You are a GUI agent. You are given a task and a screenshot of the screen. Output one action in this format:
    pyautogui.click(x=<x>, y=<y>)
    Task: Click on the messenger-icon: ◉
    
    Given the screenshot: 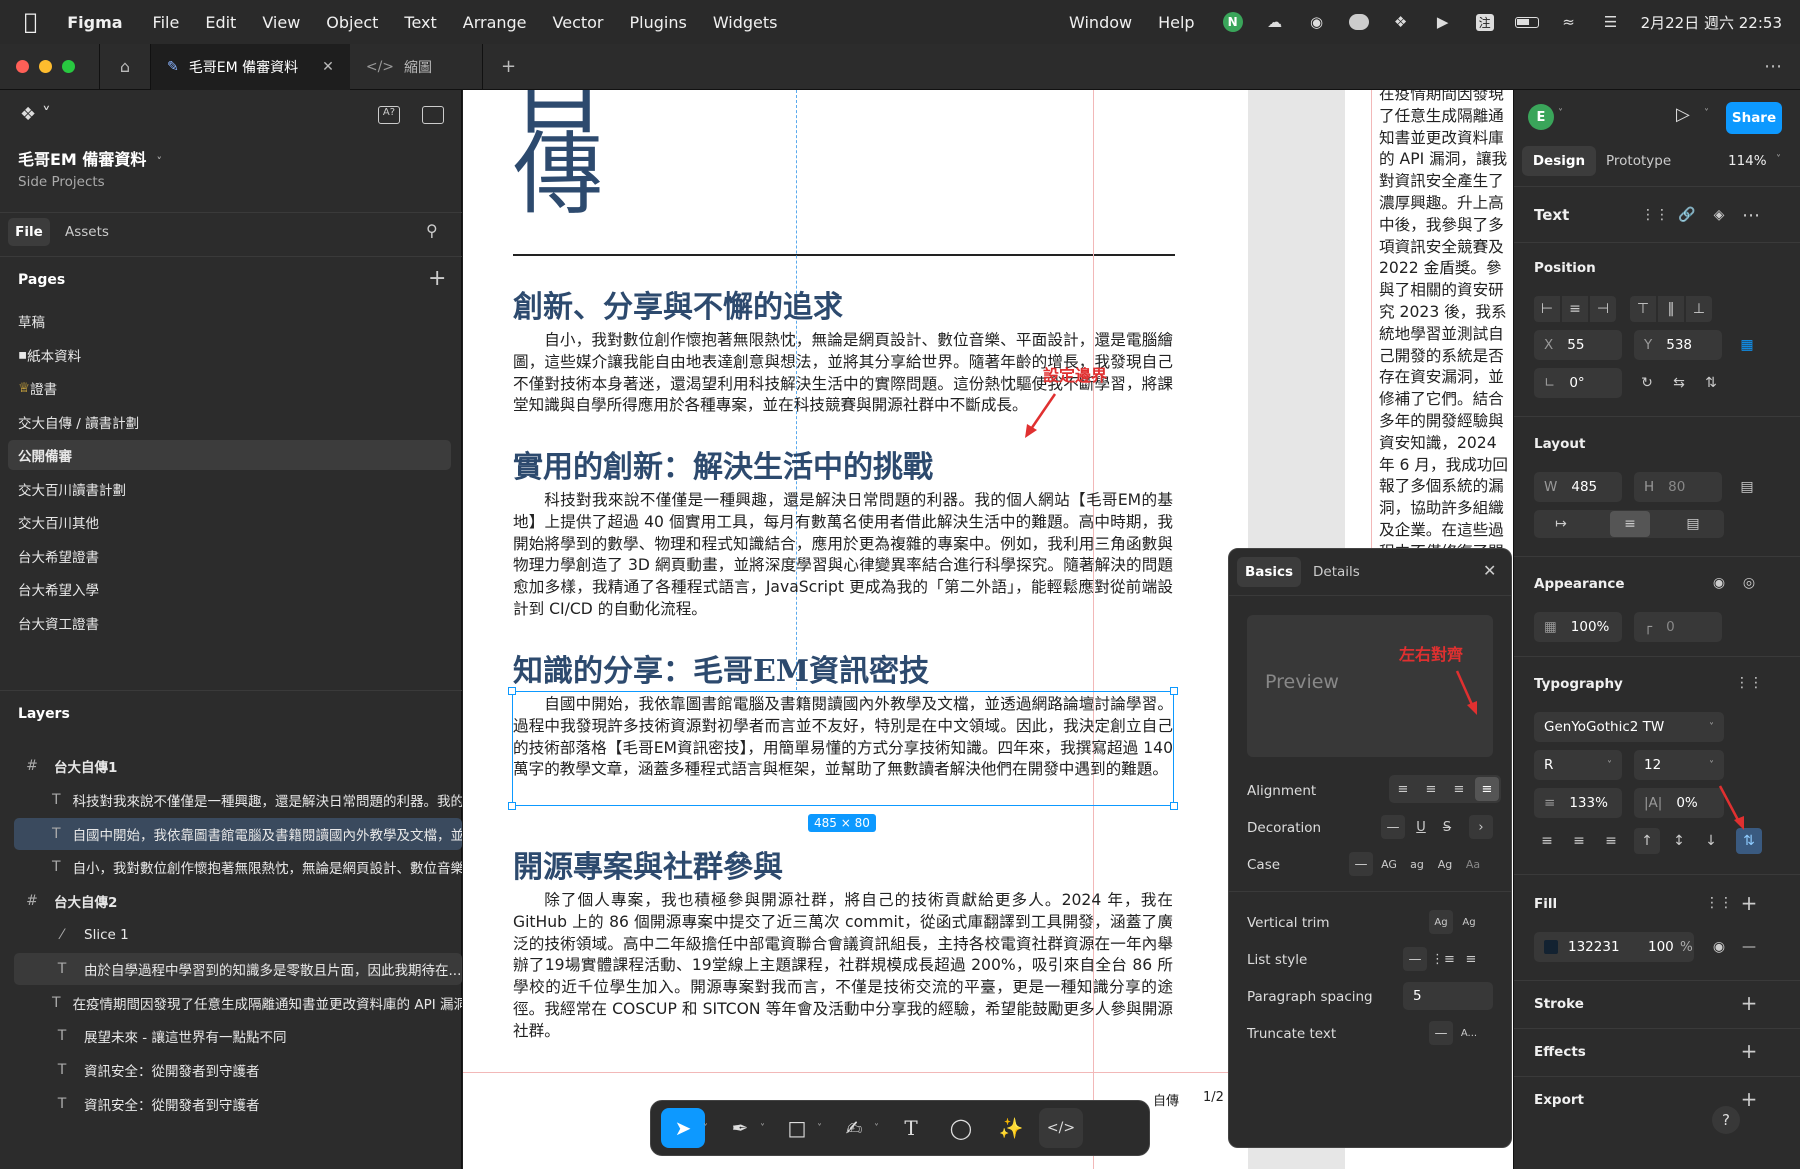 What is the action you would take?
    pyautogui.click(x=1317, y=22)
    